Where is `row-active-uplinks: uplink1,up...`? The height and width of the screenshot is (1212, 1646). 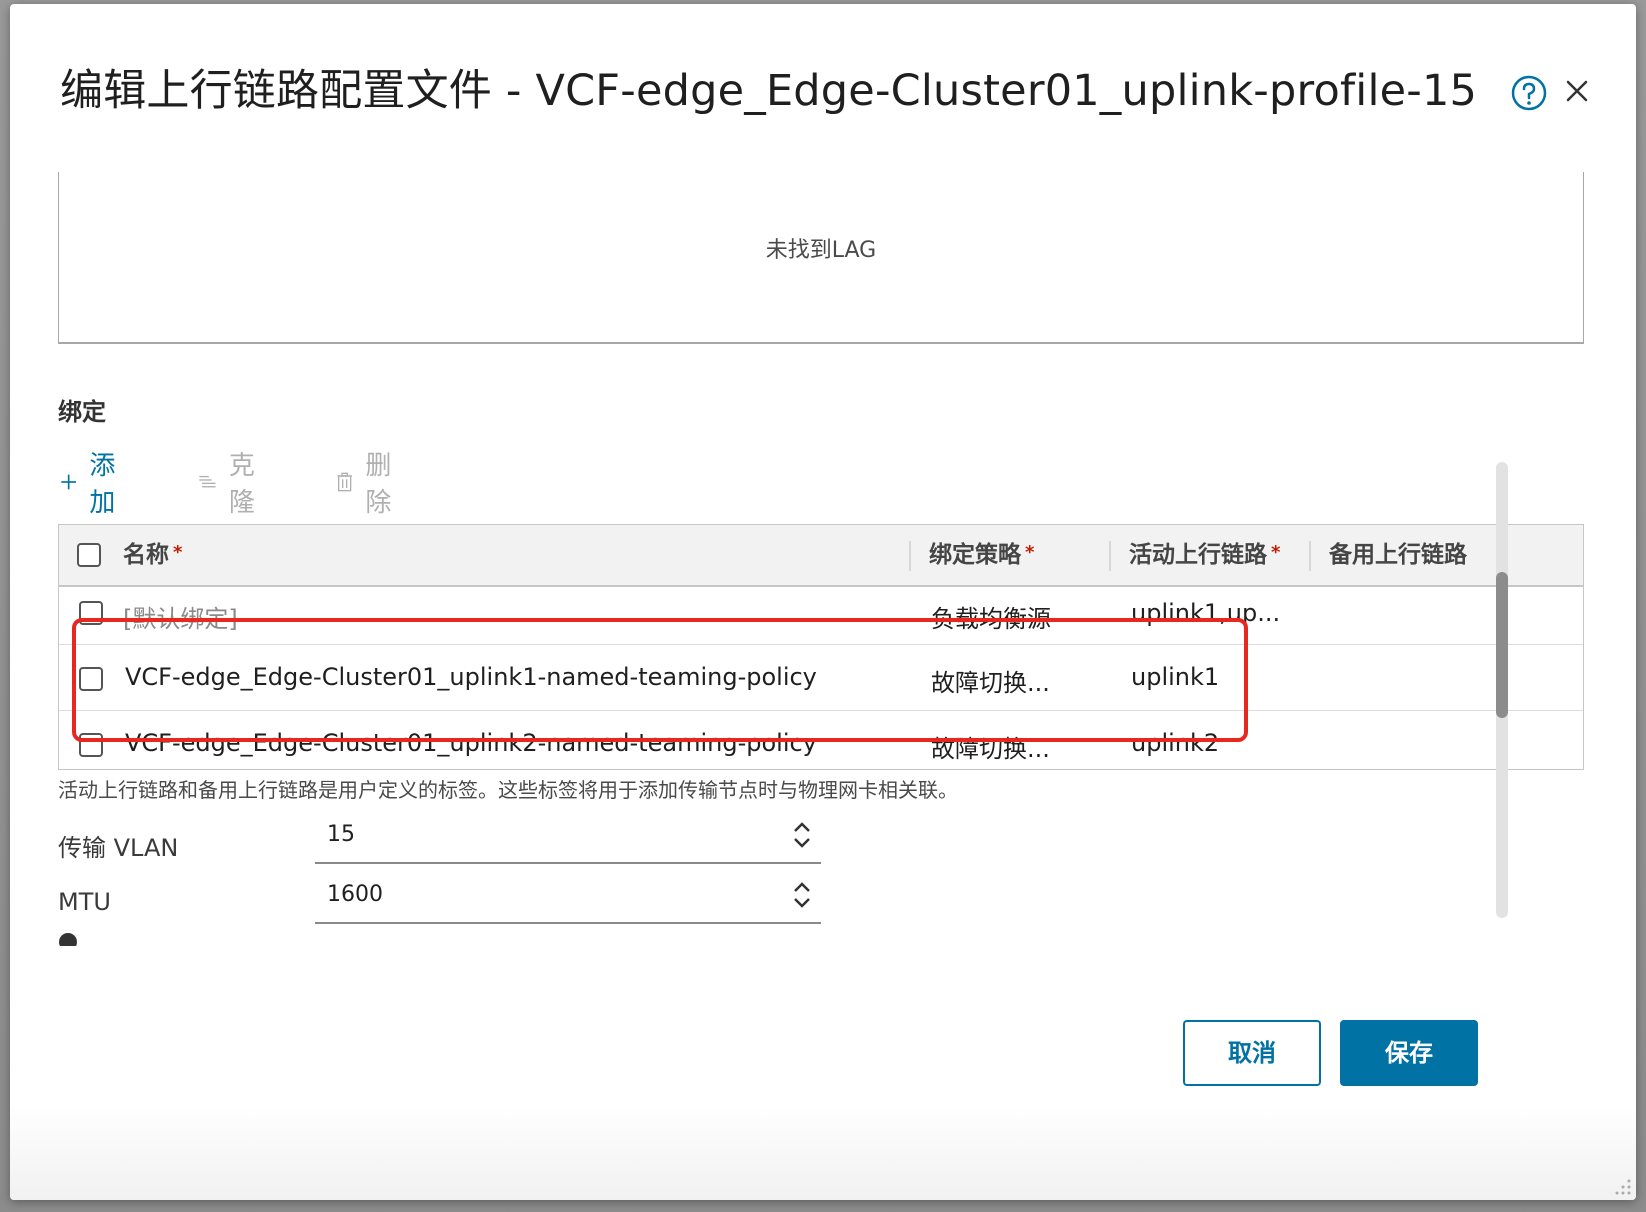
row-active-uplinks: uplink1,up... is located at coordinates (1206, 613).